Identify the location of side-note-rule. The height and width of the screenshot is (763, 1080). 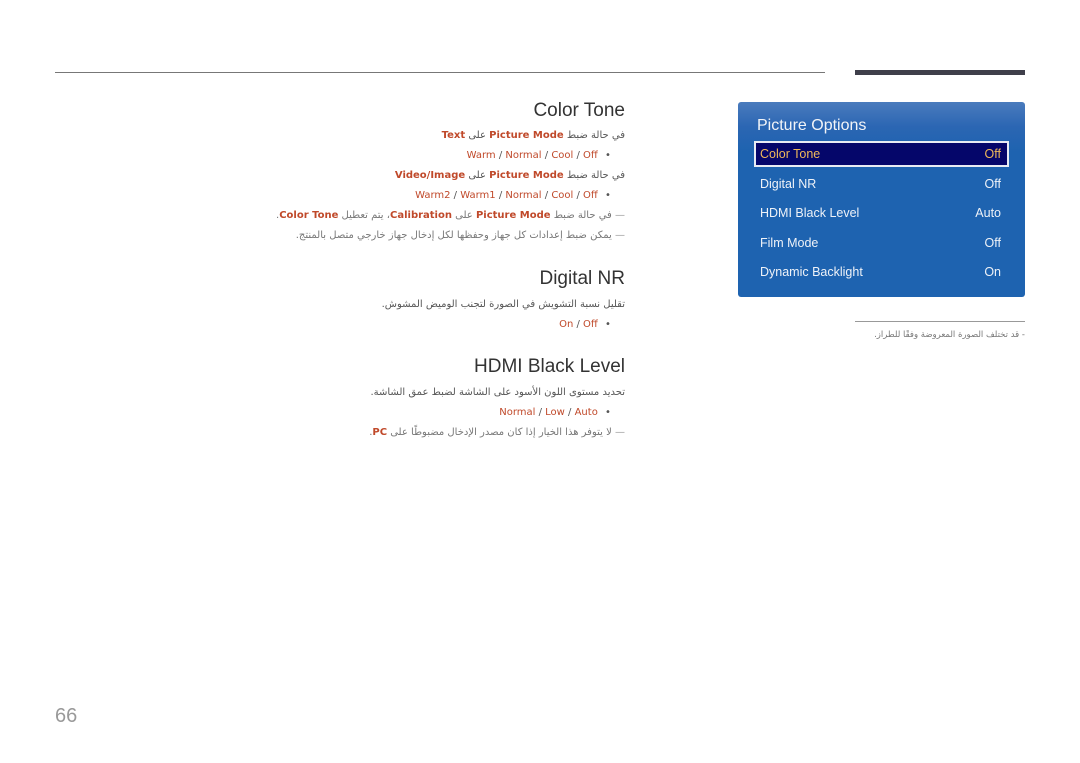
(940, 321).